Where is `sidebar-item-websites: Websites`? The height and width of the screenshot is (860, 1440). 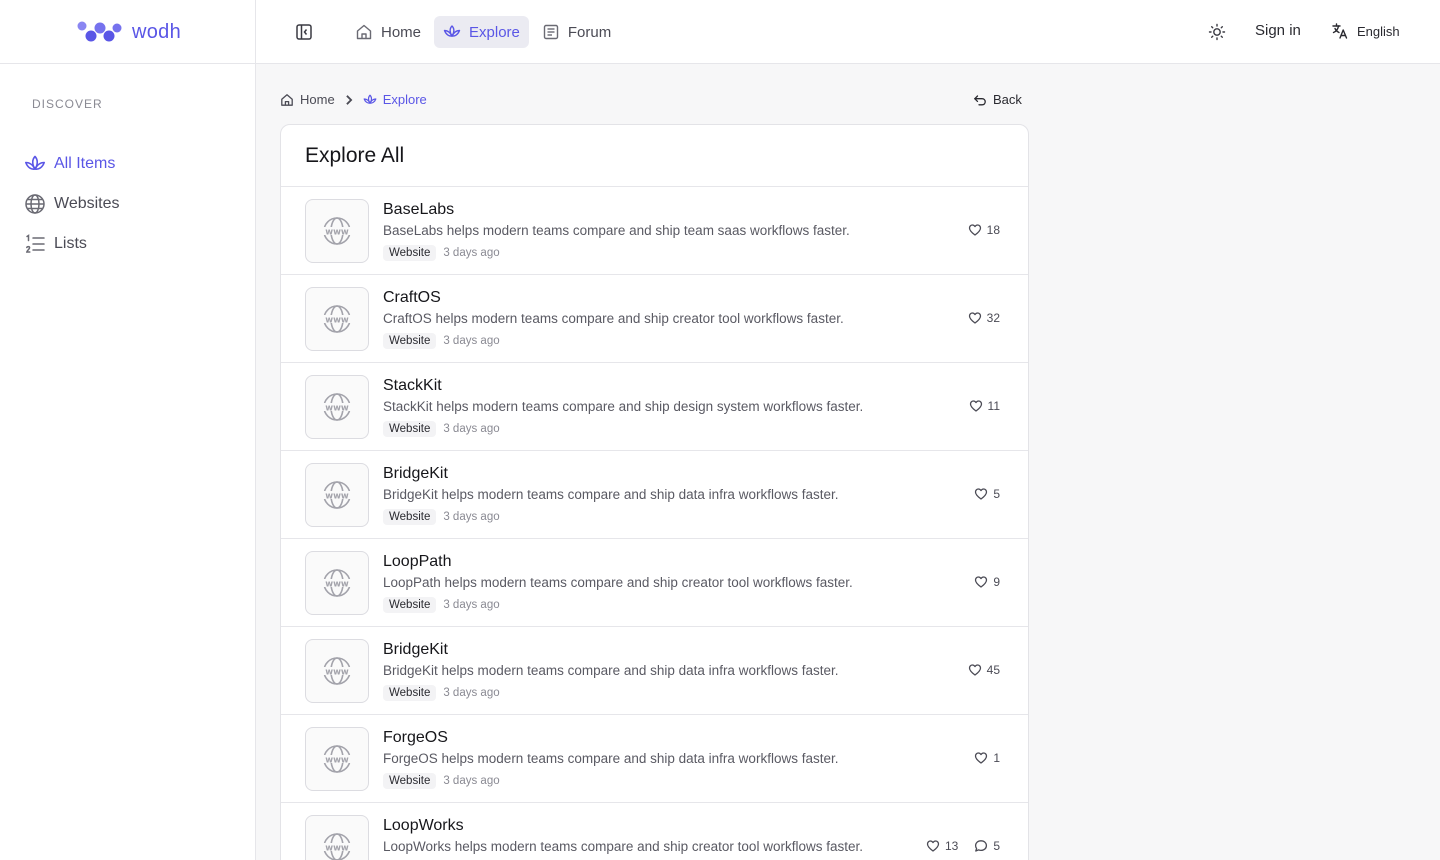
sidebar-item-websites: Websites is located at coordinates (129, 204).